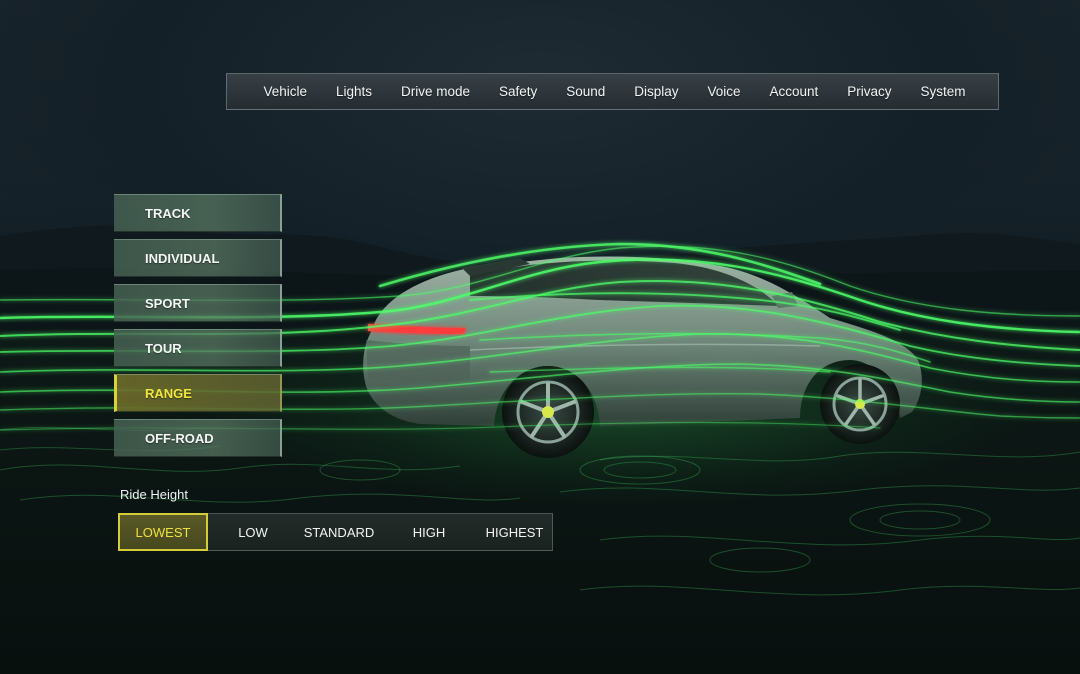  What do you see at coordinates (339, 532) in the screenshot?
I see `ride-height-standard-option: STANDARD` at bounding box center [339, 532].